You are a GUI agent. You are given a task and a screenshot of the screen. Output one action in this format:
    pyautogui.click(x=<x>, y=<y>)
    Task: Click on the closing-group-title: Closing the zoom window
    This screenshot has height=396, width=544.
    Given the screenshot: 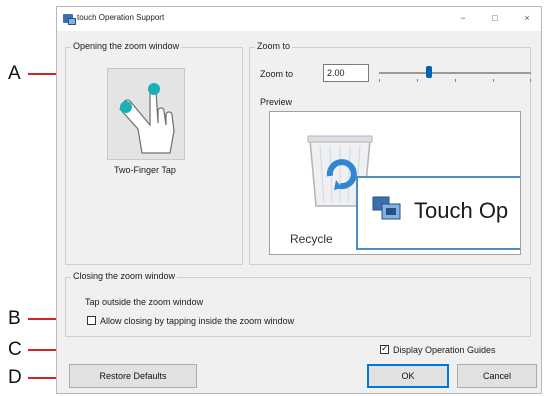 What is the action you would take?
    pyautogui.click(x=124, y=276)
    